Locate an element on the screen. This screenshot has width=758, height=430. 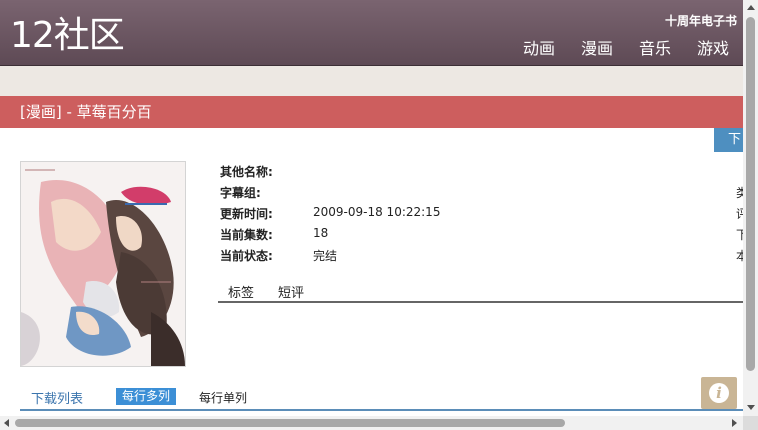
scroll-left-icon is located at coordinates (6, 423).